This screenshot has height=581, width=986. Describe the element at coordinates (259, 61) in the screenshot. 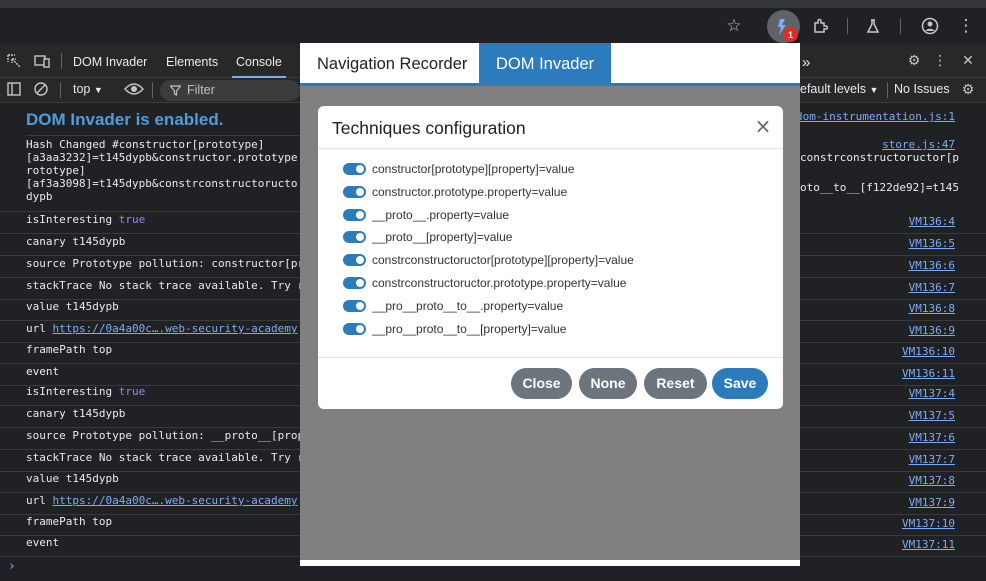

I see `tab-console: Console` at that location.